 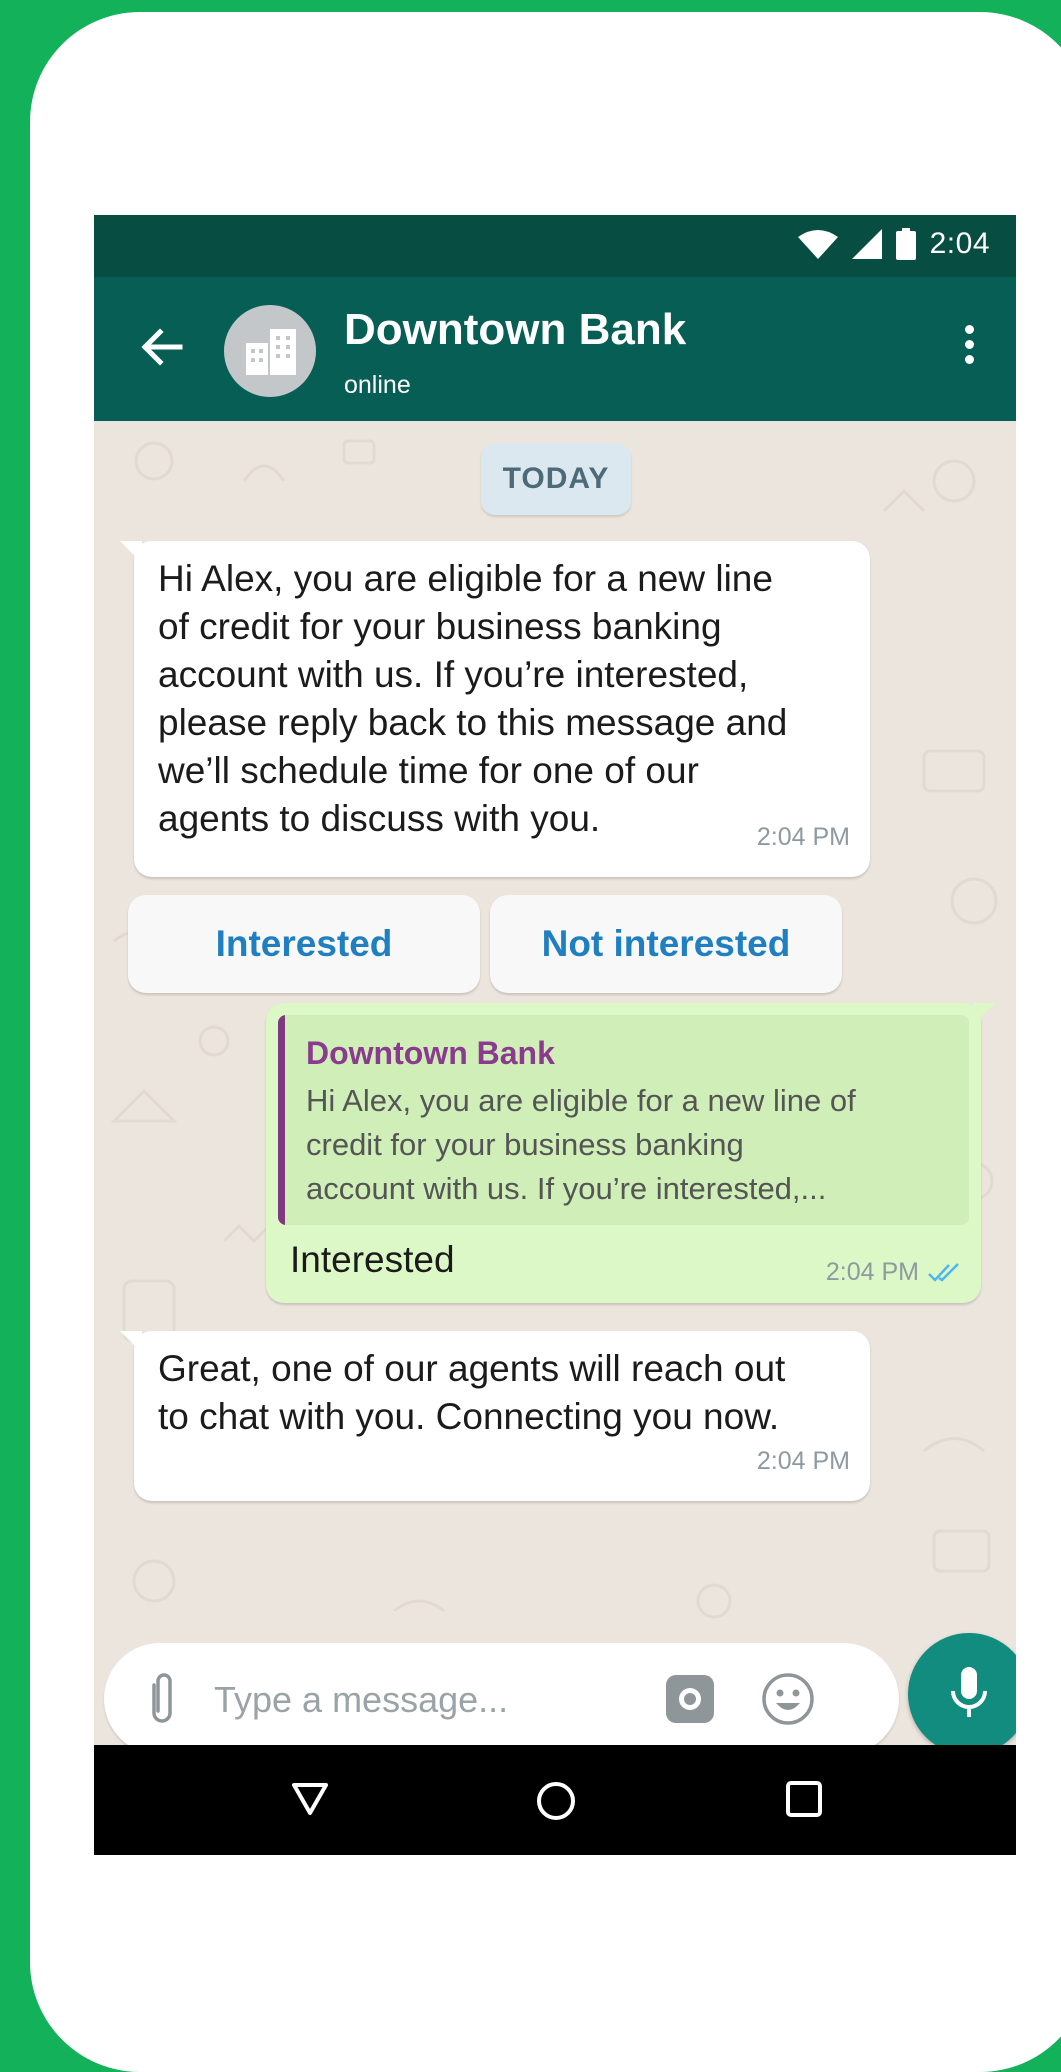 What do you see at coordinates (372, 1259) in the screenshot?
I see `message-text: Interested` at bounding box center [372, 1259].